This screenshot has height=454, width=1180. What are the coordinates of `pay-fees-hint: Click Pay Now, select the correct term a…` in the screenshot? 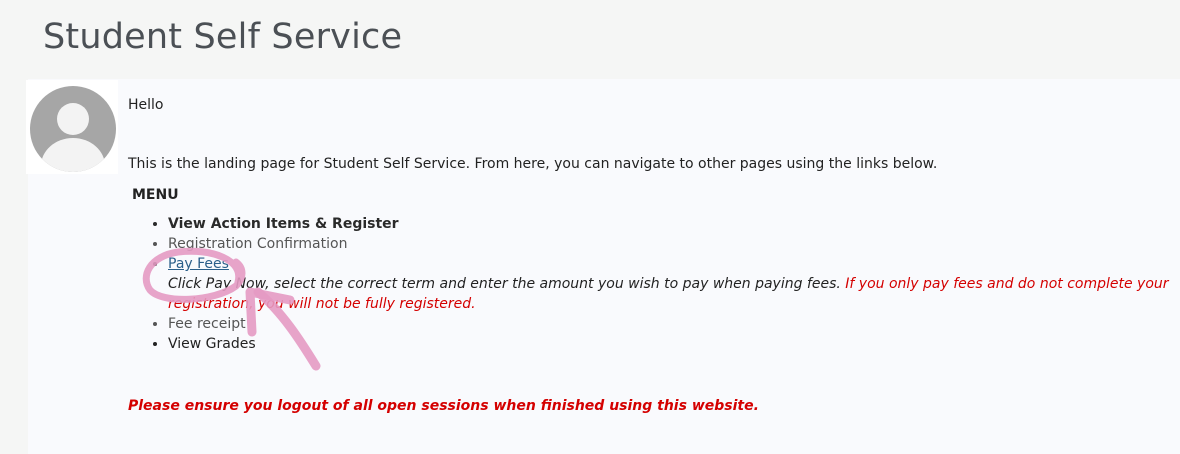 It's located at (673, 294).